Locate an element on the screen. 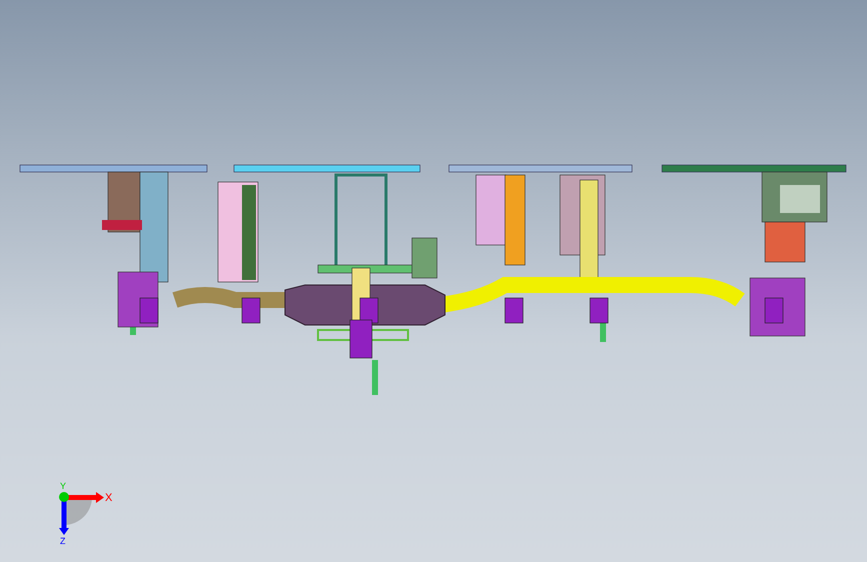 Image resolution: width=867 pixels, height=562 pixels. axis-label: Z is located at coordinates (63, 540).